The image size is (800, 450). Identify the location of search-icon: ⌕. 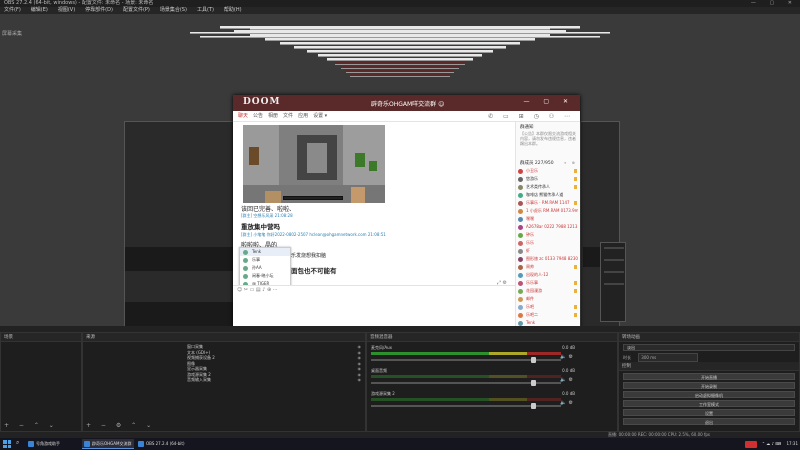
(17, 443).